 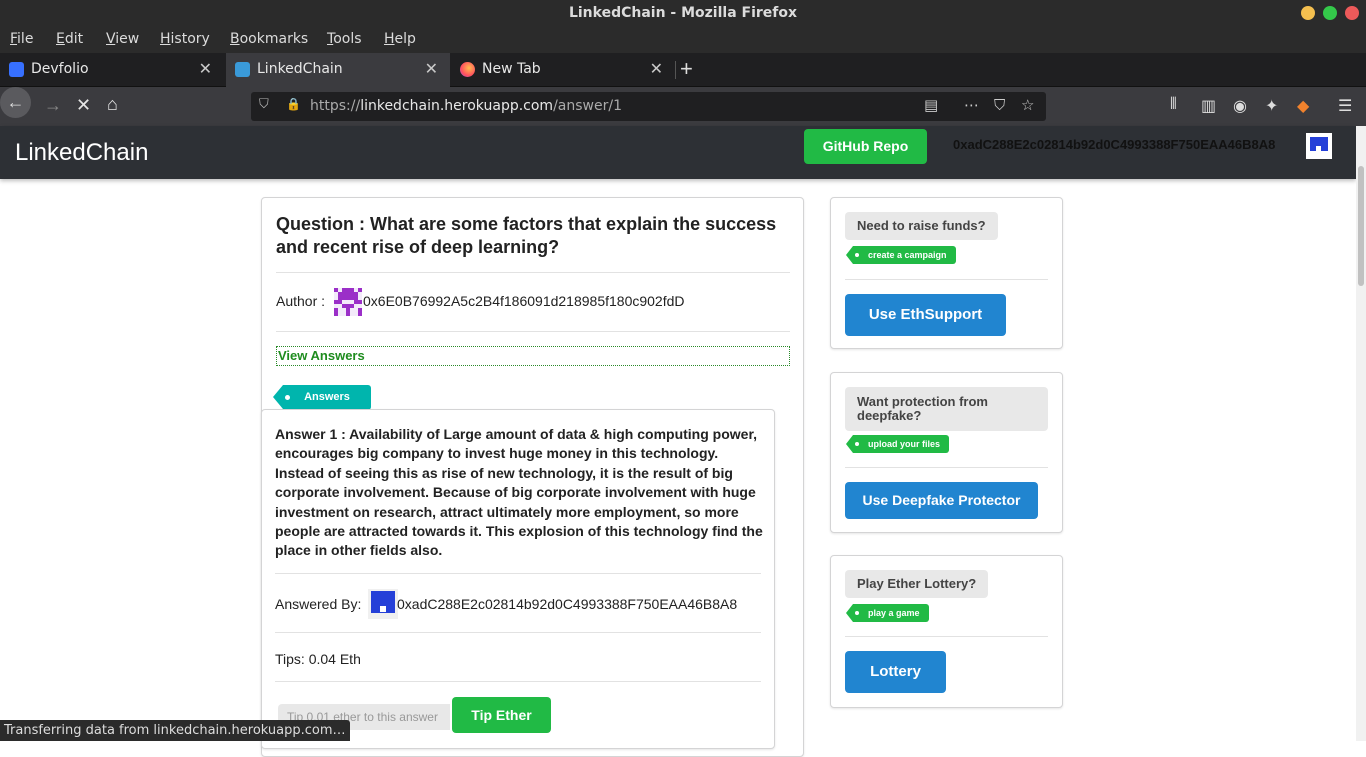 I want to click on brand-logo: LinkedChain, so click(x=81, y=153).